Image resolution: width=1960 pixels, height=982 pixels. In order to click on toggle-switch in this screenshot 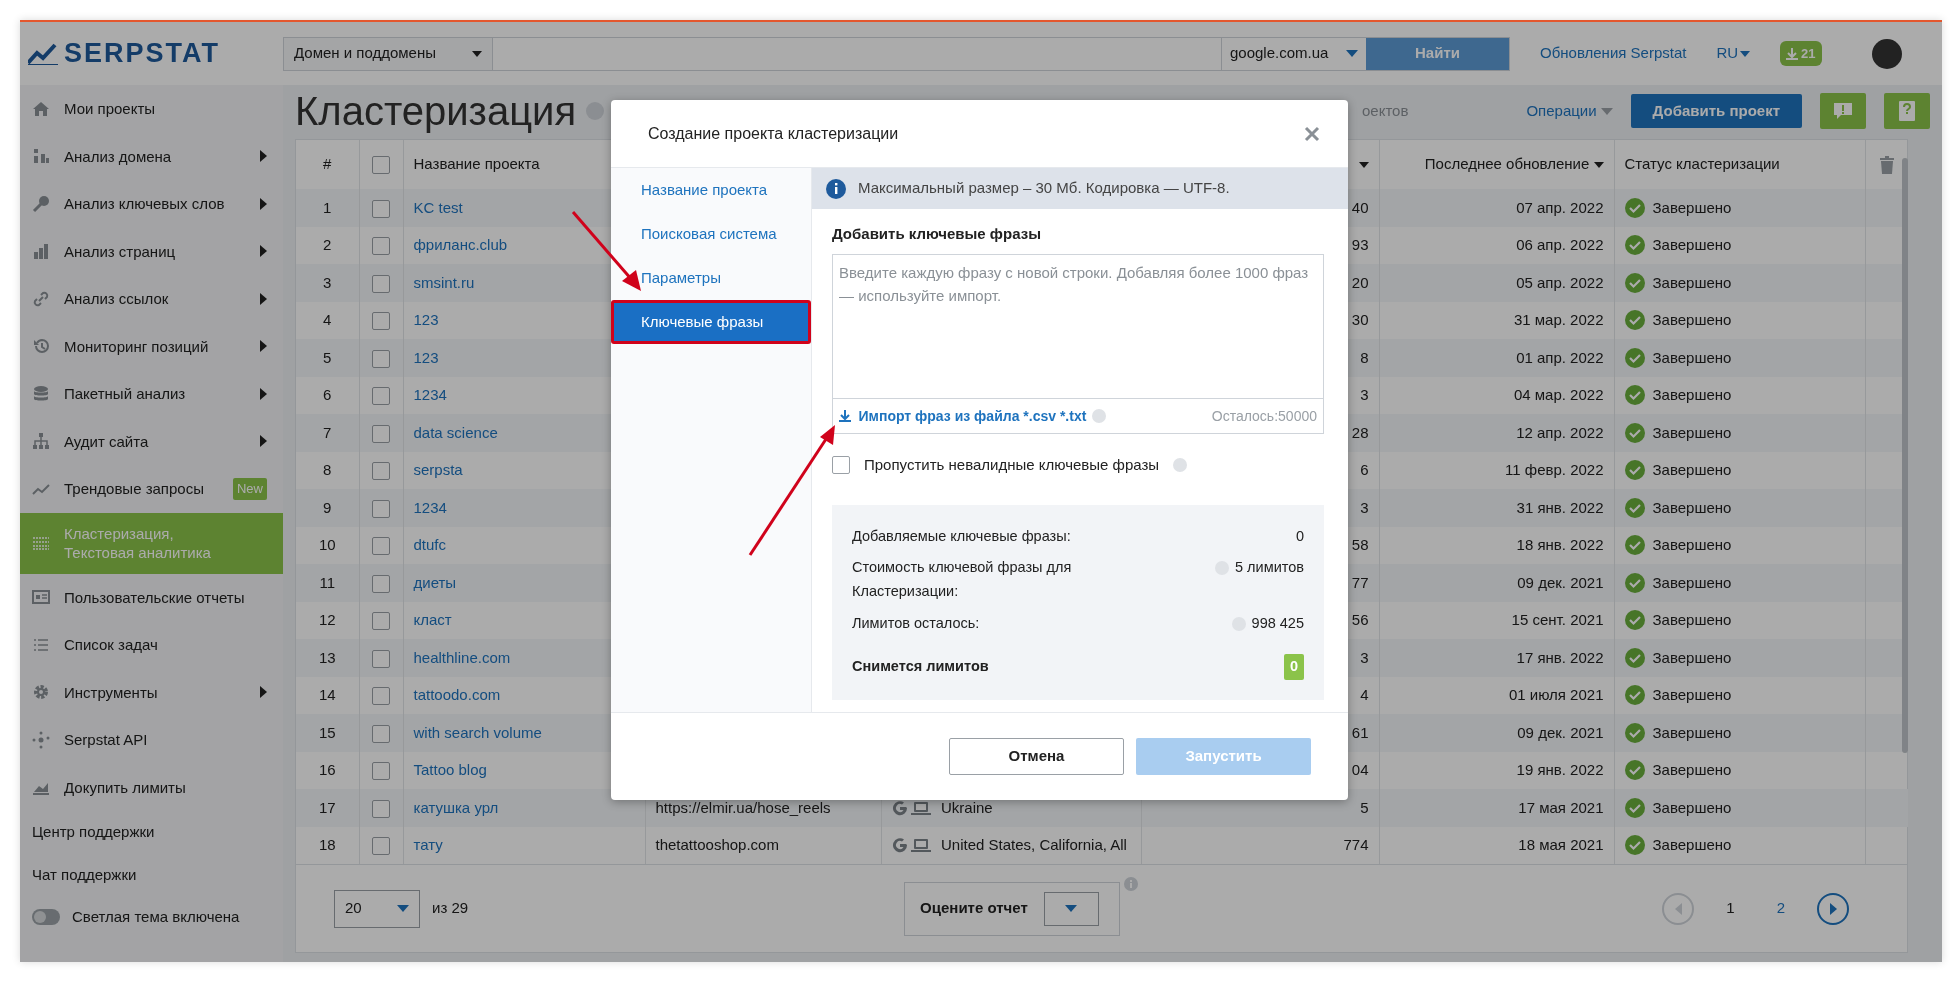, I will do `click(46, 917)`.